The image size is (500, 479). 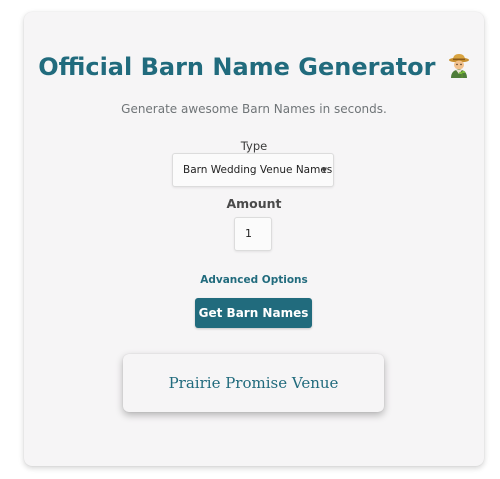 What do you see at coordinates (253, 313) in the screenshot?
I see `get-barn-names-button: Get Barn Names` at bounding box center [253, 313].